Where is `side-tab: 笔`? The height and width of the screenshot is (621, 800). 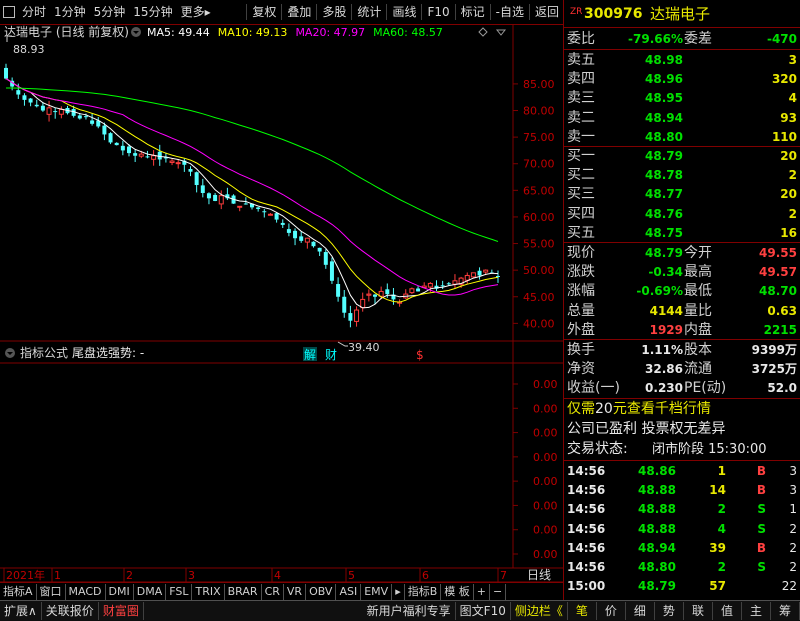
side-tab: 笔 is located at coordinates (582, 611).